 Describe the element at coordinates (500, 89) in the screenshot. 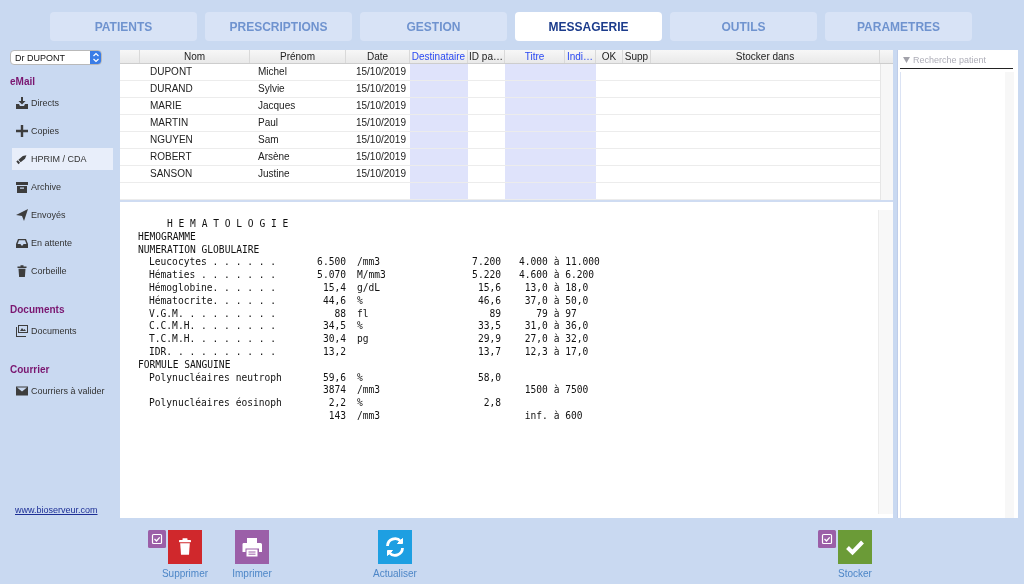

I see `table-row: DURAND Sylvie 15/10/2019` at that location.